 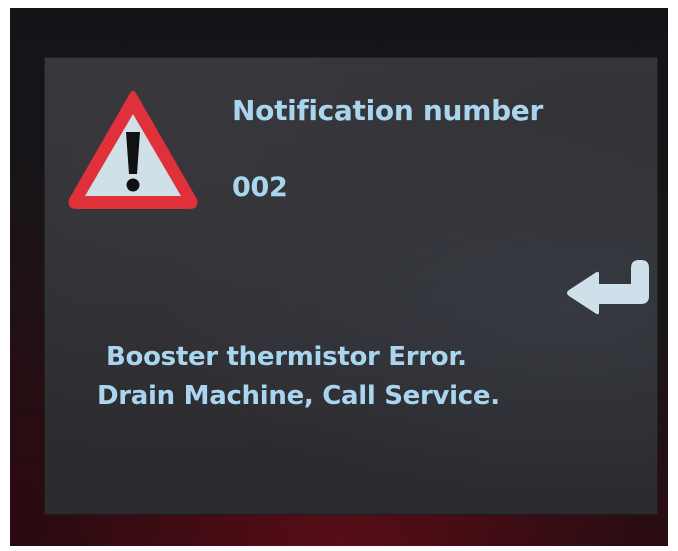 I want to click on error-message-line-1: Booster thermistor Error., so click(x=286, y=357).